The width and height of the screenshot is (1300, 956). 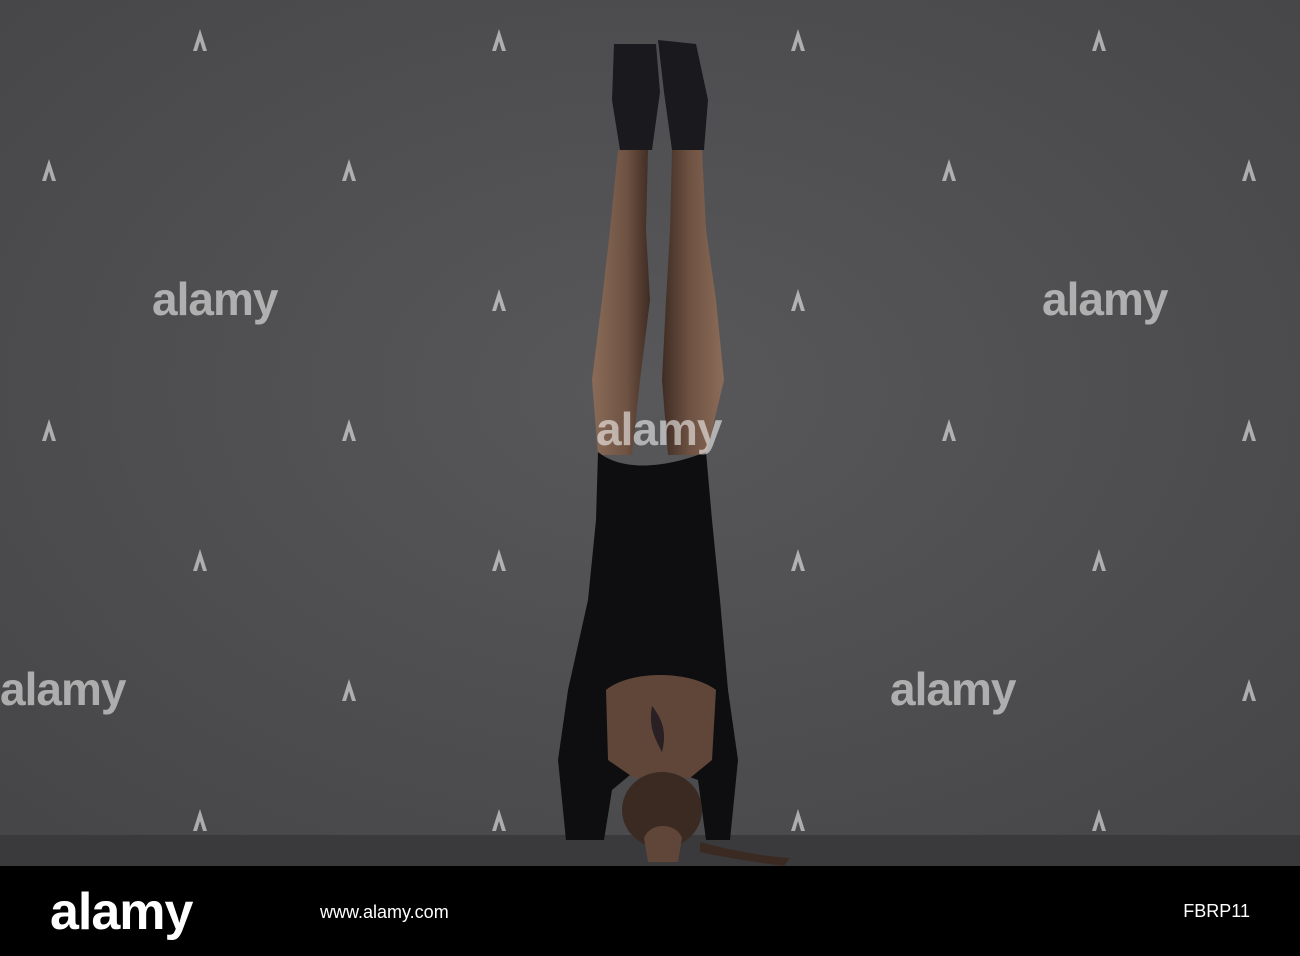 I want to click on left-boot, so click(x=636, y=97).